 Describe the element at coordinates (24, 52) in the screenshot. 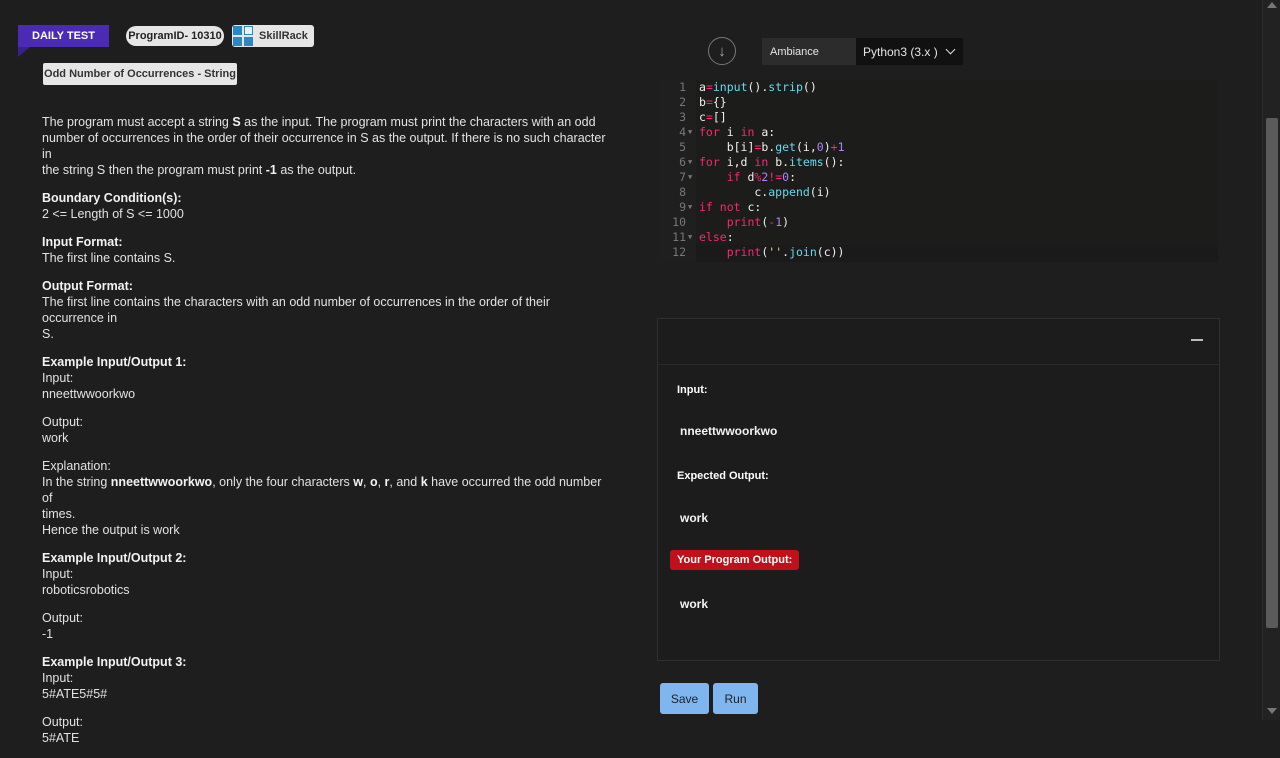

I see `ribbon-tail` at that location.